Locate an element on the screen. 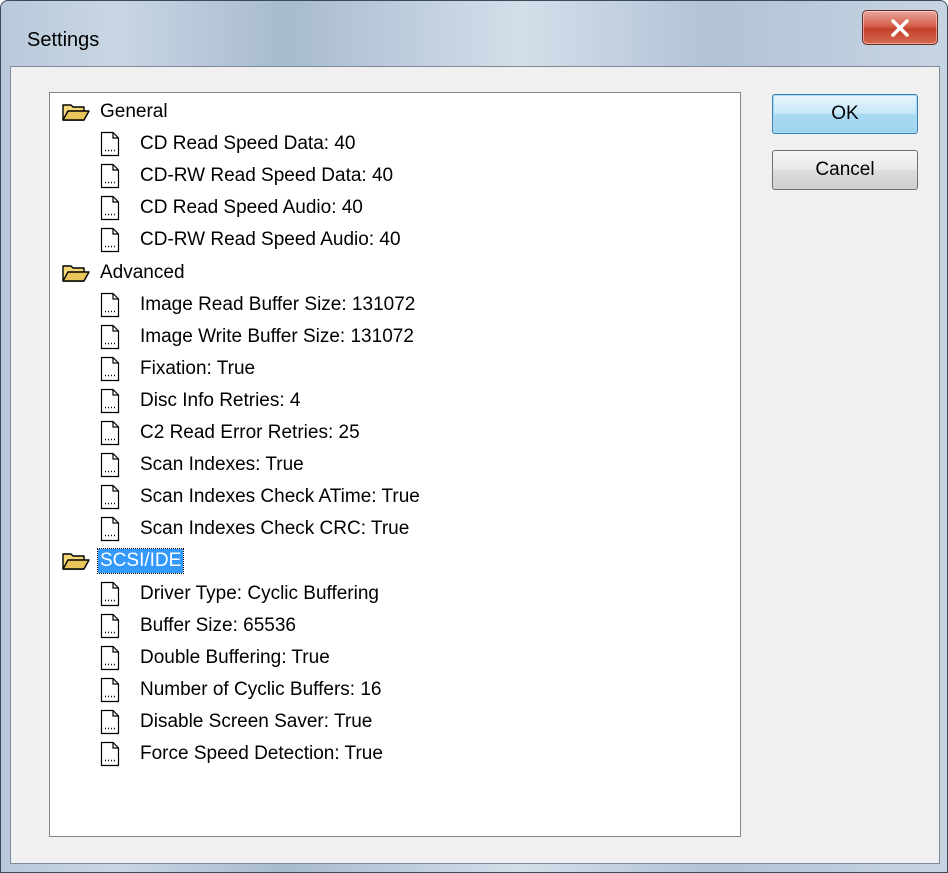 The height and width of the screenshot is (873, 948). tree-item: Scan Indexes Check ATime: True is located at coordinates (261, 497).